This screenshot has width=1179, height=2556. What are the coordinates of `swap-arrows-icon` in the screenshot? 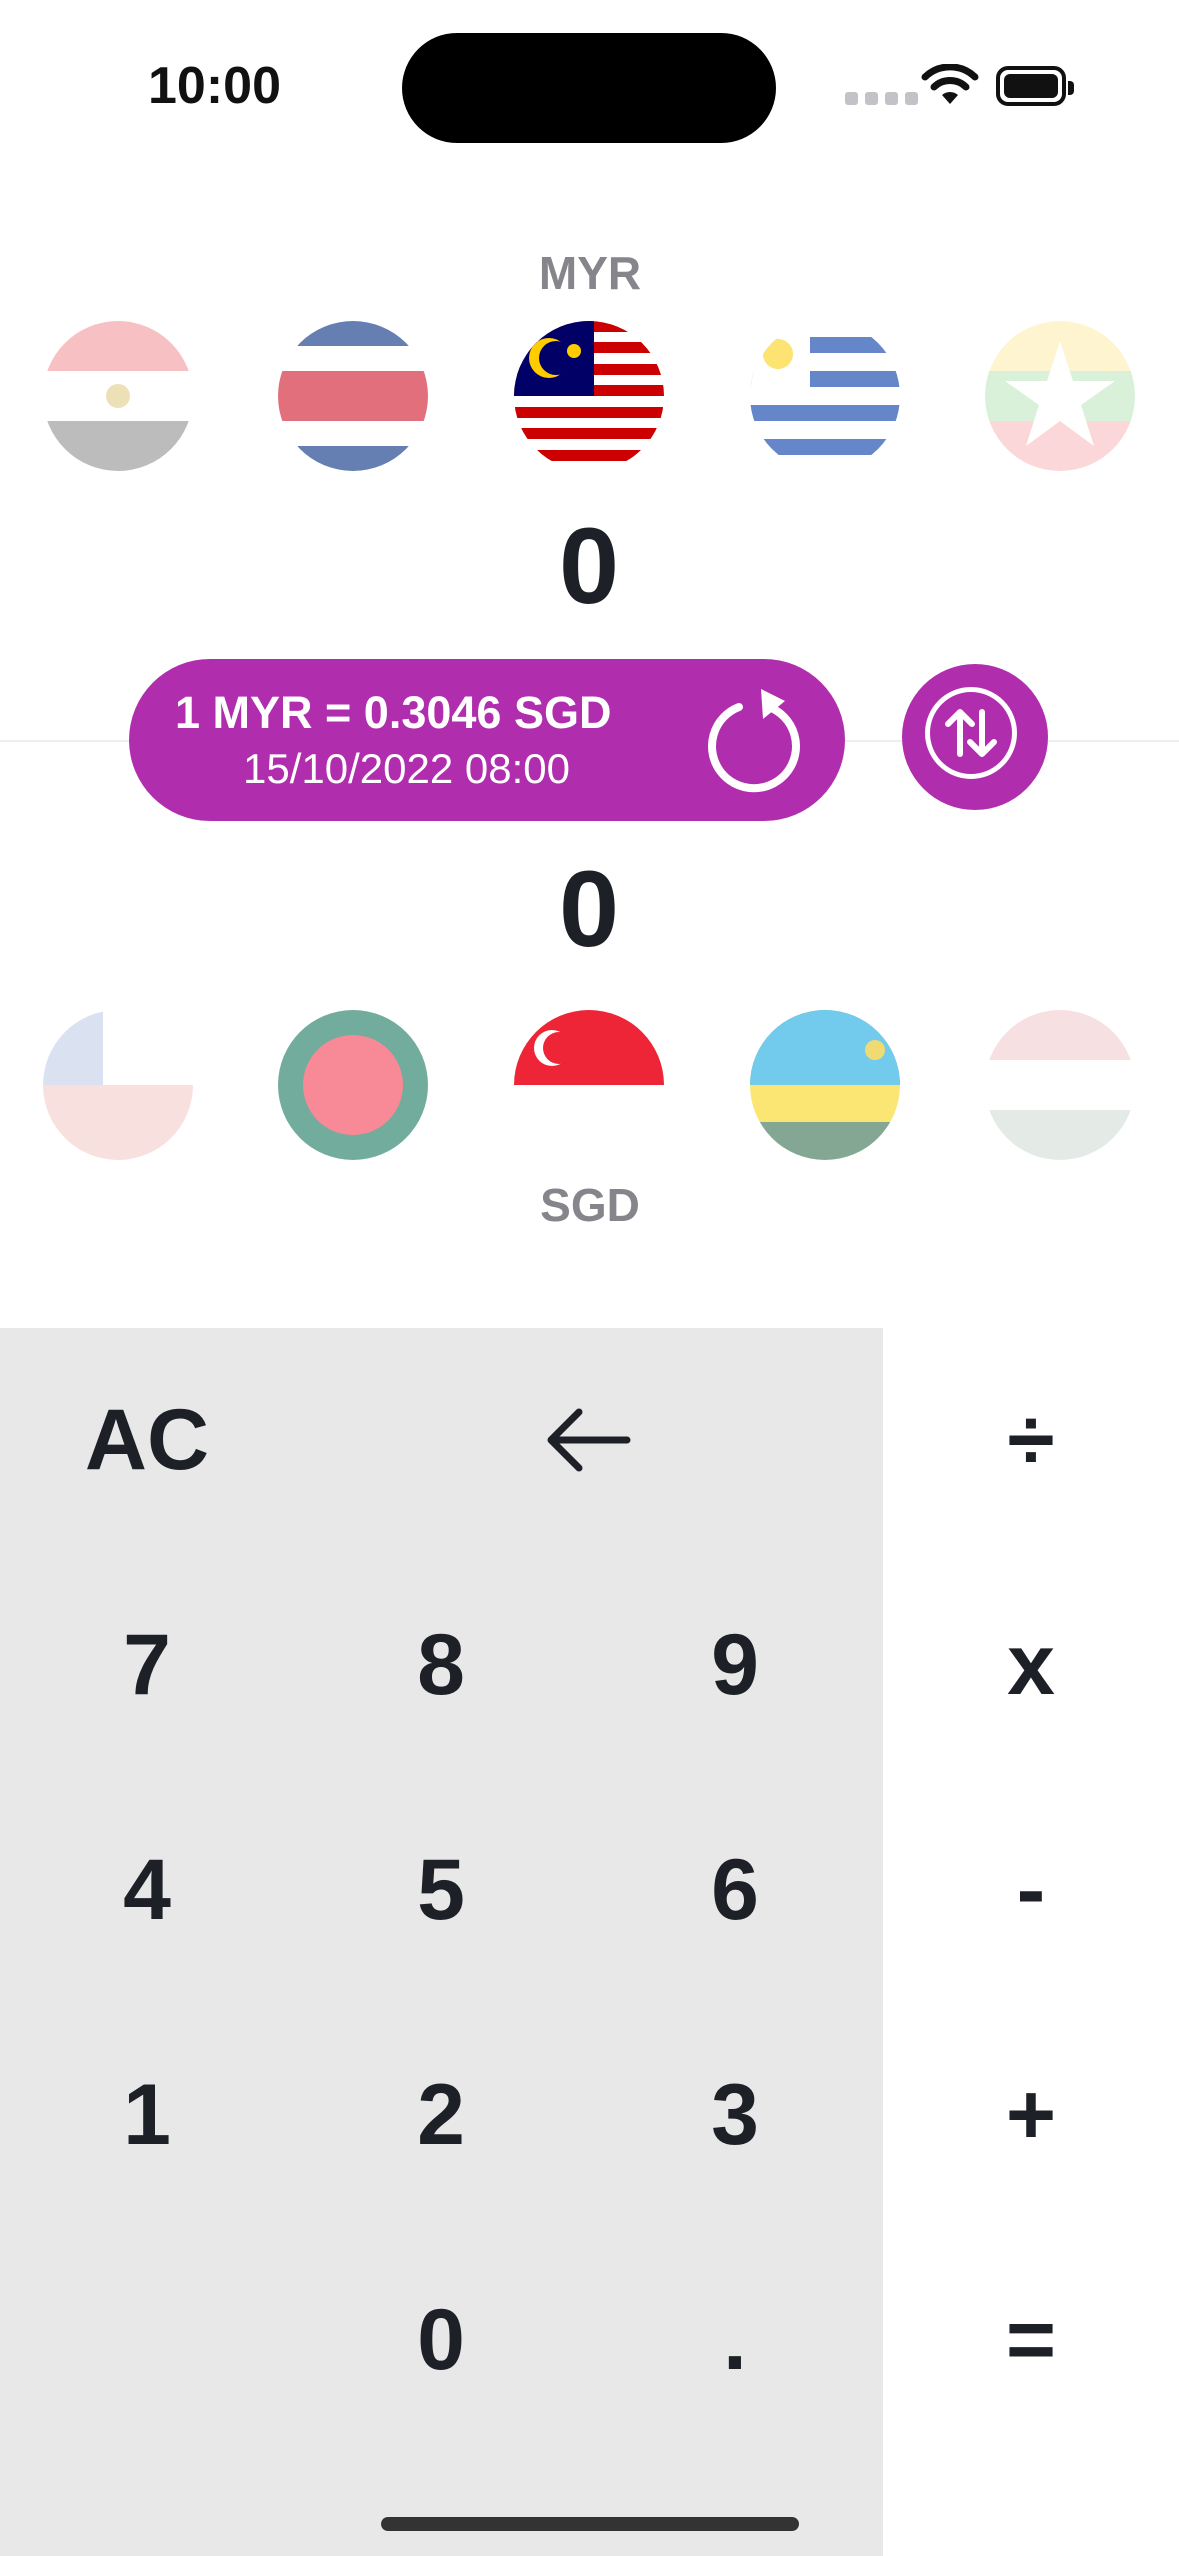 It's located at (971, 733).